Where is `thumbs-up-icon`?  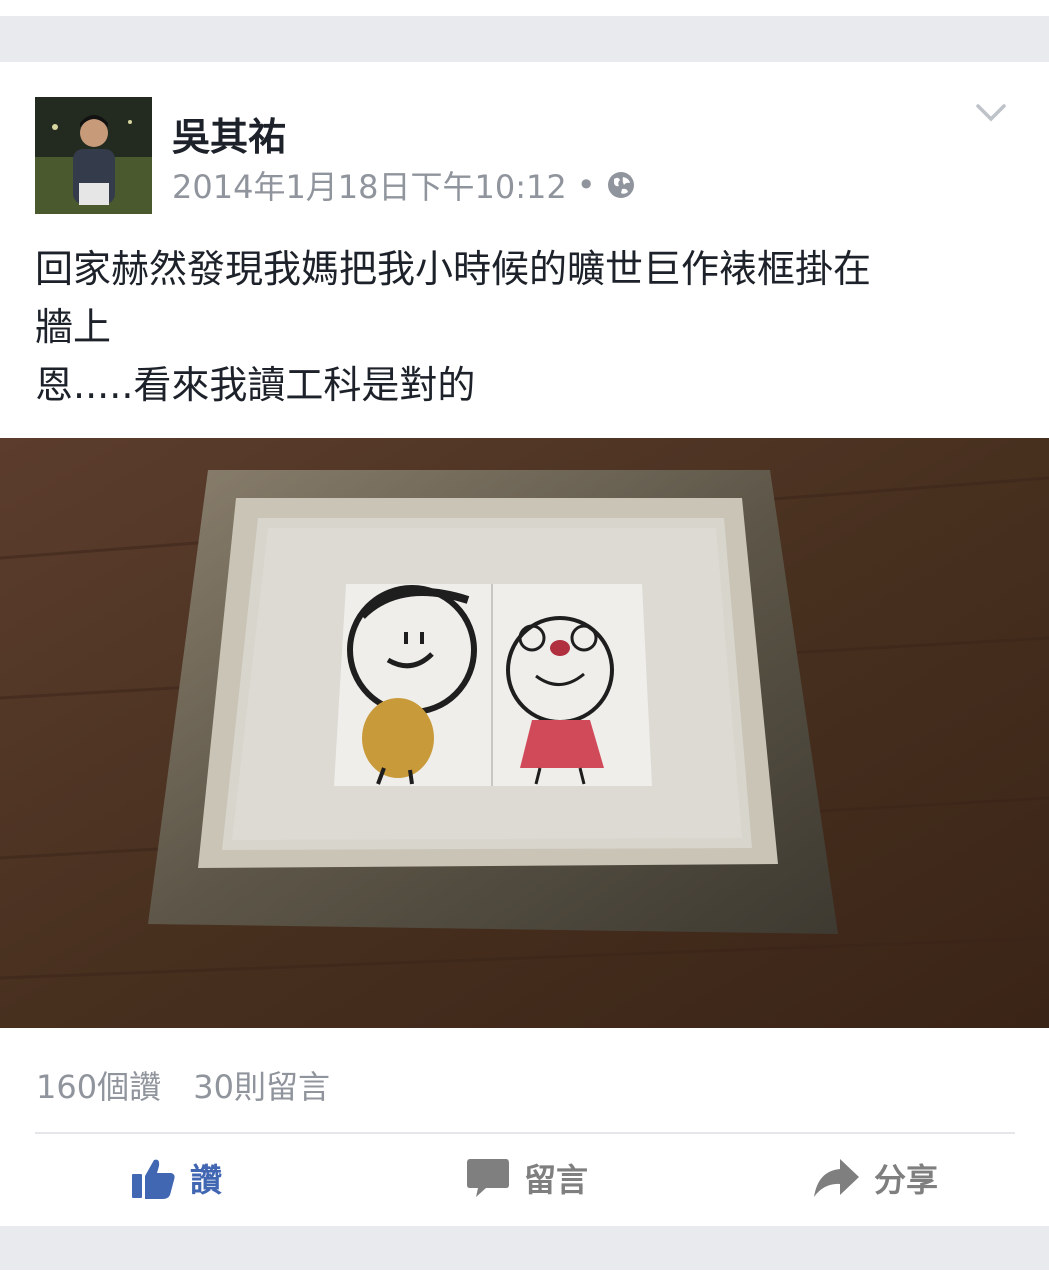
thumbs-up-icon is located at coordinates (153, 1179).